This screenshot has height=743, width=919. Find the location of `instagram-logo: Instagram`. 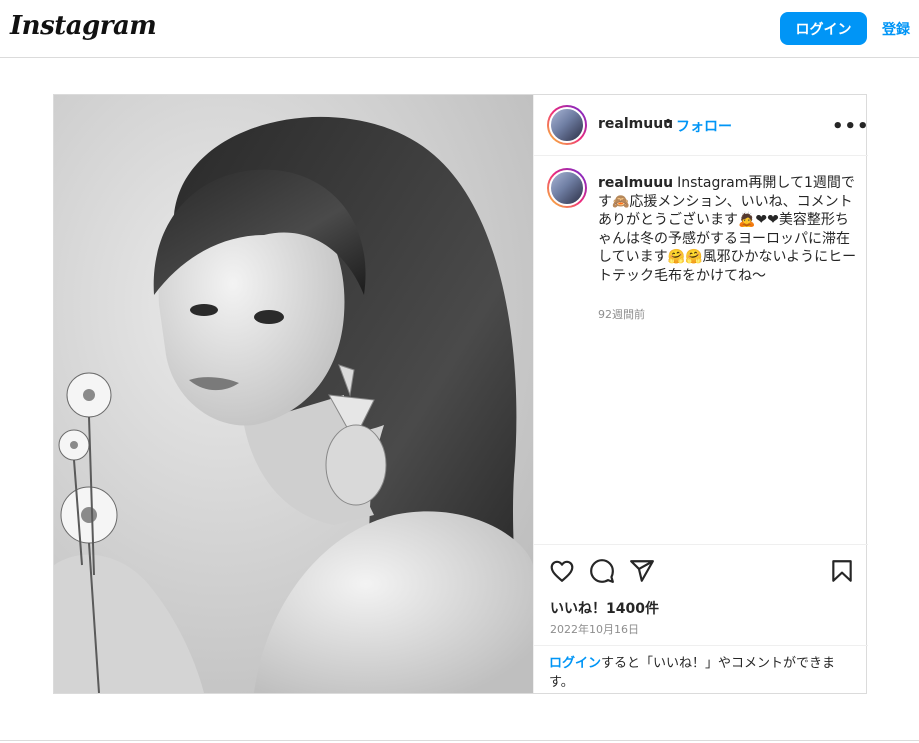

instagram-logo: Instagram is located at coordinates (83, 26).